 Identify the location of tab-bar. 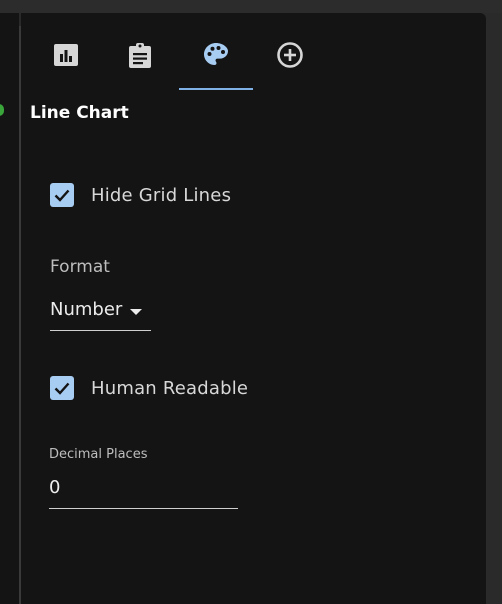
(253, 53).